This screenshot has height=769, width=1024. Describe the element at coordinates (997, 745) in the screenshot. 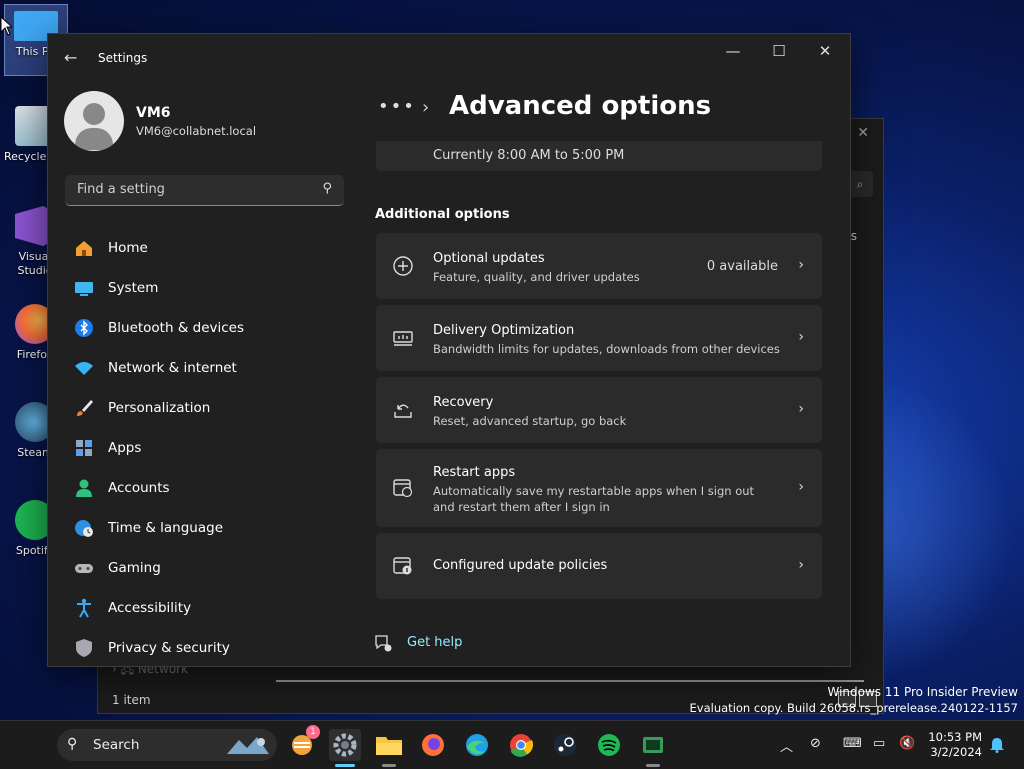

I see `notification-bell-icon` at that location.